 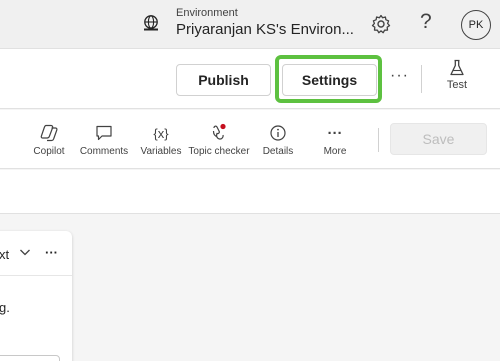 I want to click on topic-checker-button: Topic checker, so click(x=219, y=140).